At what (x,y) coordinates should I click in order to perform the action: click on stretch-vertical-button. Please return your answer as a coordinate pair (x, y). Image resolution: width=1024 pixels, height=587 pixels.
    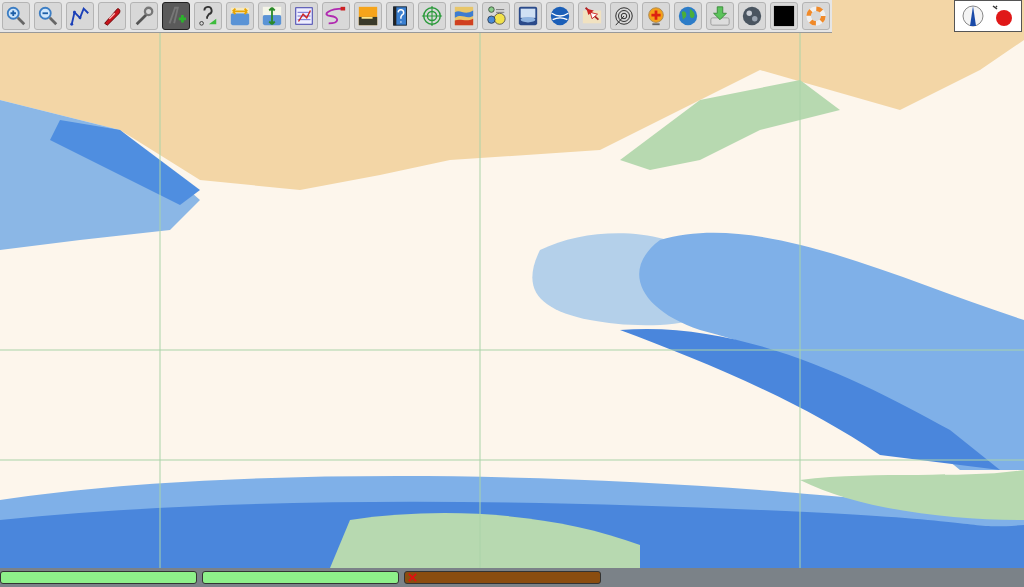
    Looking at the image, I should click on (272, 16).